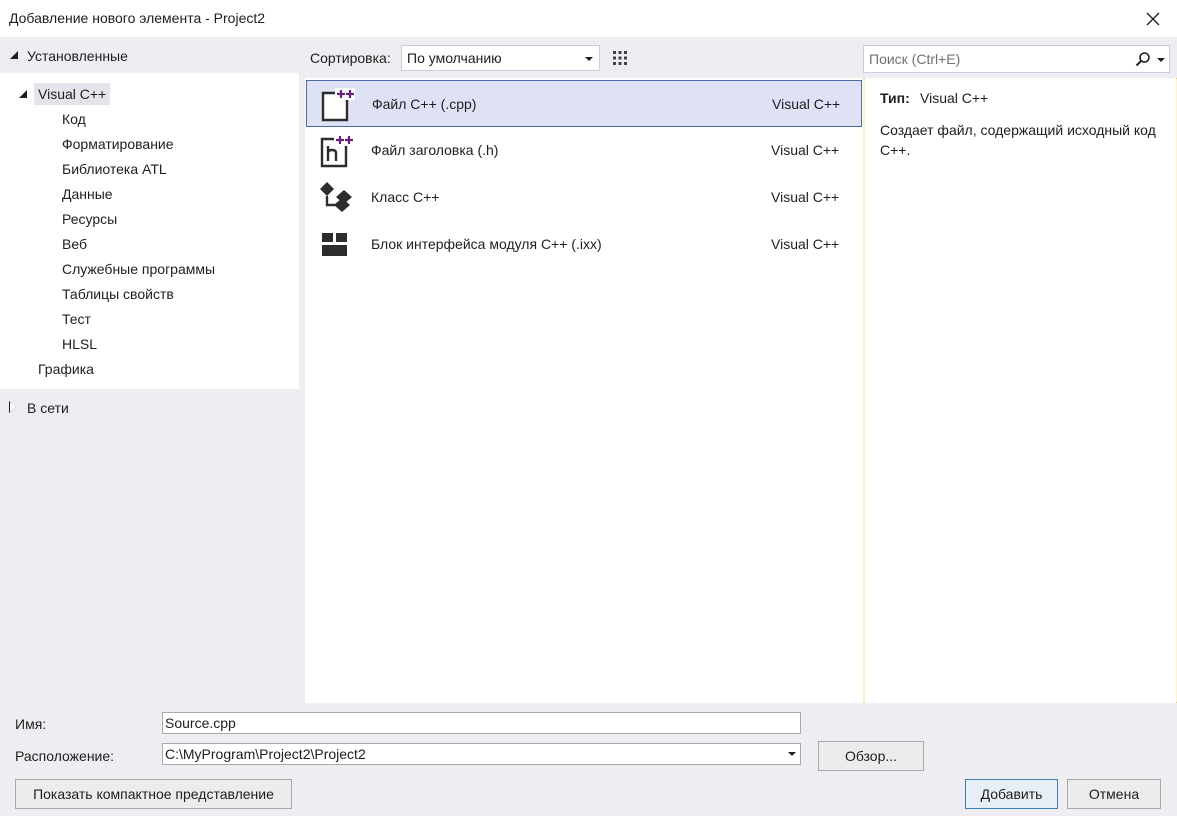 This screenshot has height=816, width=1177. What do you see at coordinates (48, 408) in the screenshot?
I see `online-label: В сети` at bounding box center [48, 408].